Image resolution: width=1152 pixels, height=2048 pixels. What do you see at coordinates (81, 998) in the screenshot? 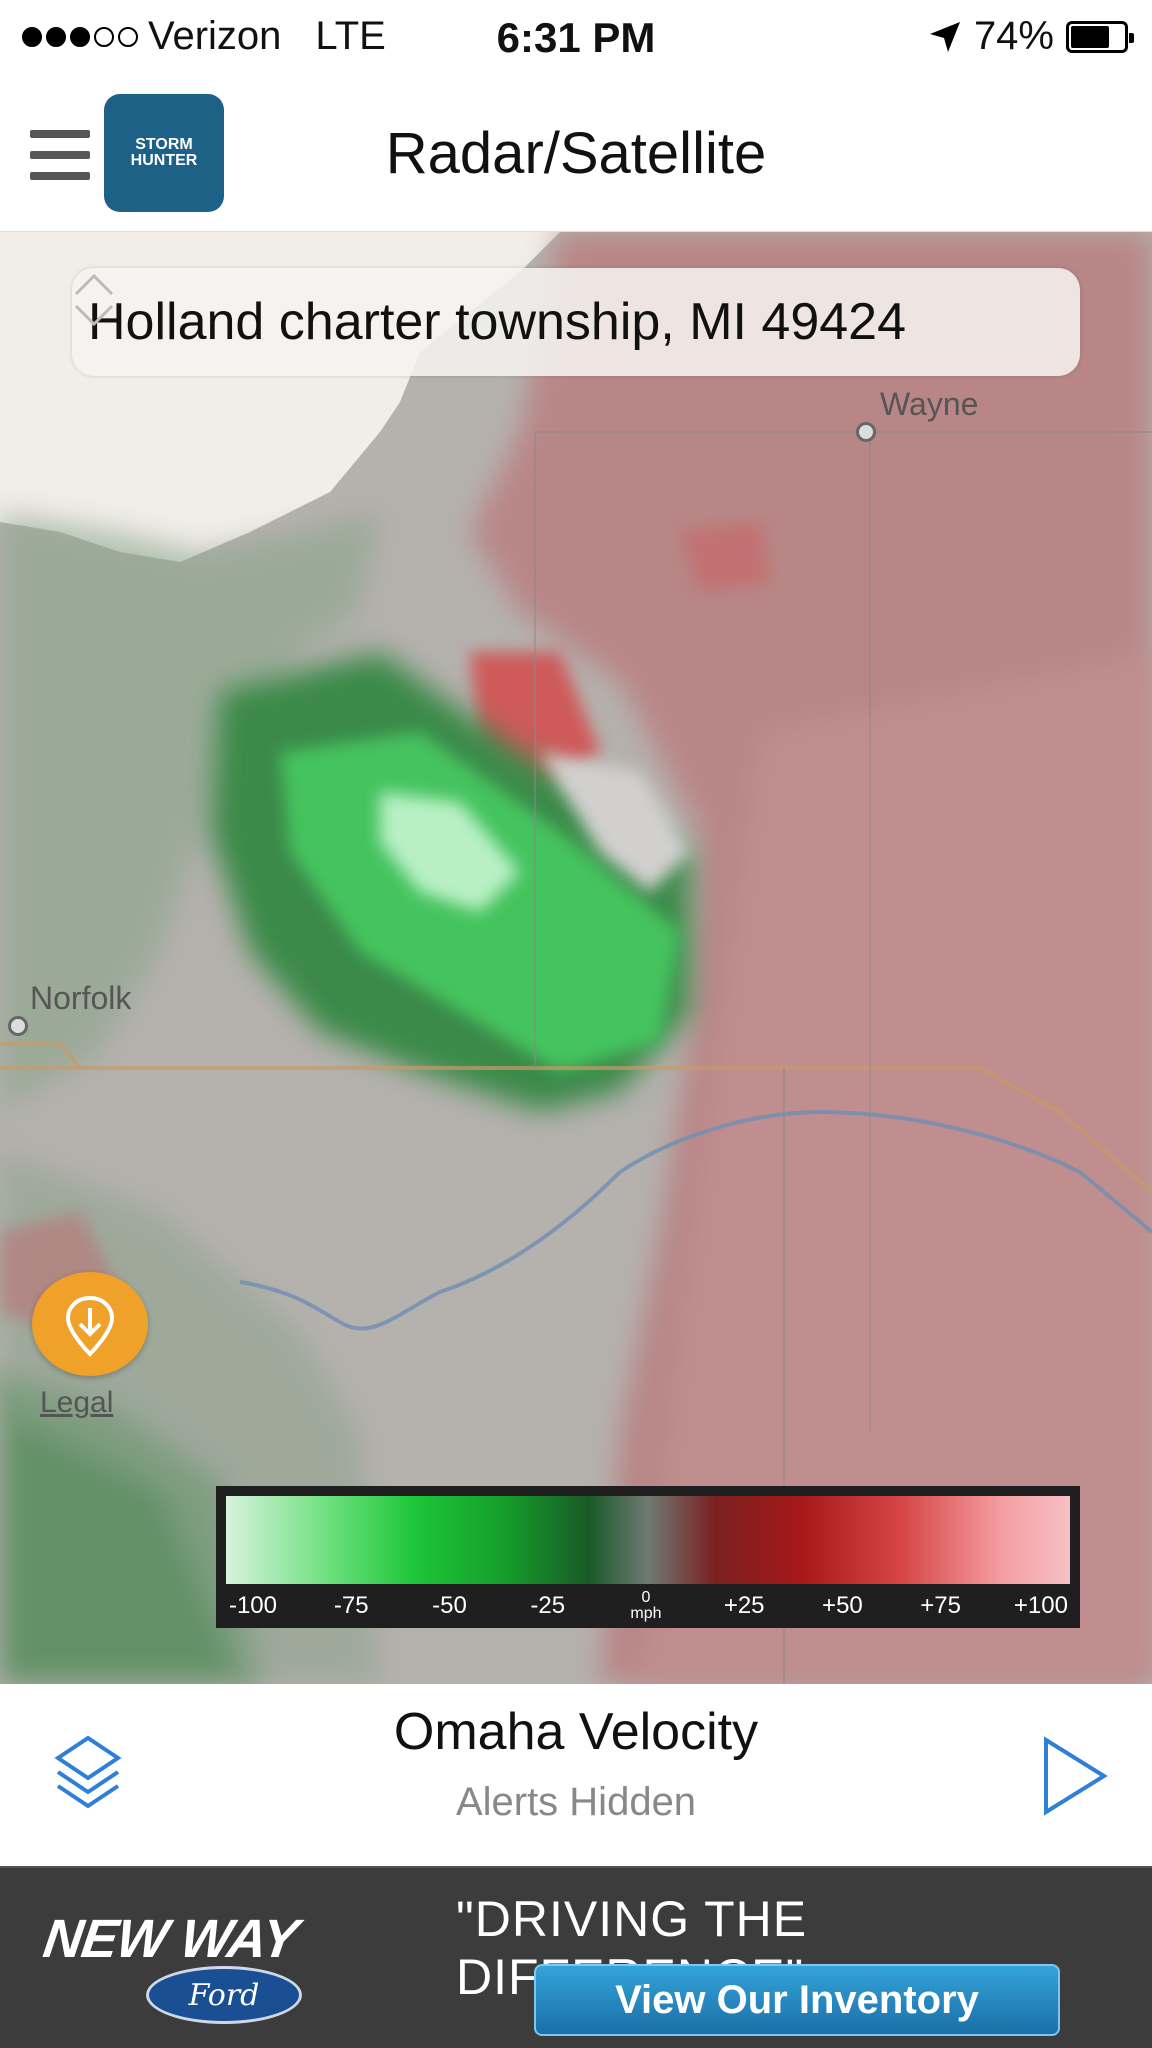
I see `place-label-norfolk: Norfolk` at bounding box center [81, 998].